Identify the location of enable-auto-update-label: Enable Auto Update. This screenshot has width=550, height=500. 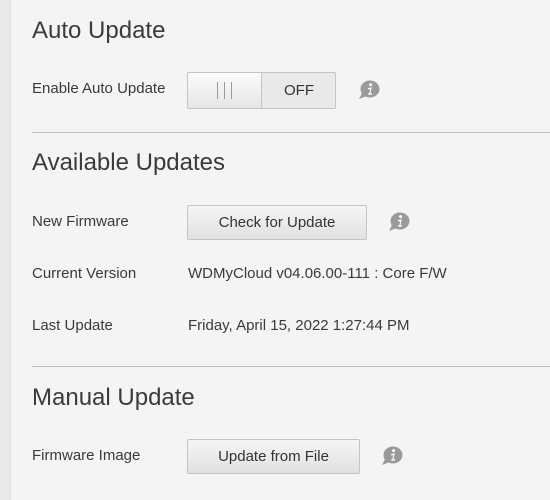
(99, 88).